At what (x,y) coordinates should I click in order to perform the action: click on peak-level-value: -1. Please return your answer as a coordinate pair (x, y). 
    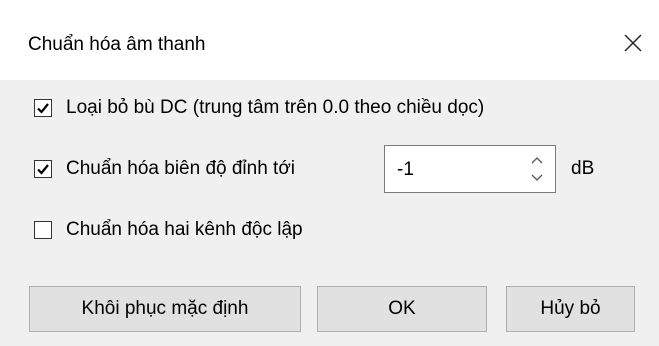
    Looking at the image, I should click on (405, 170).